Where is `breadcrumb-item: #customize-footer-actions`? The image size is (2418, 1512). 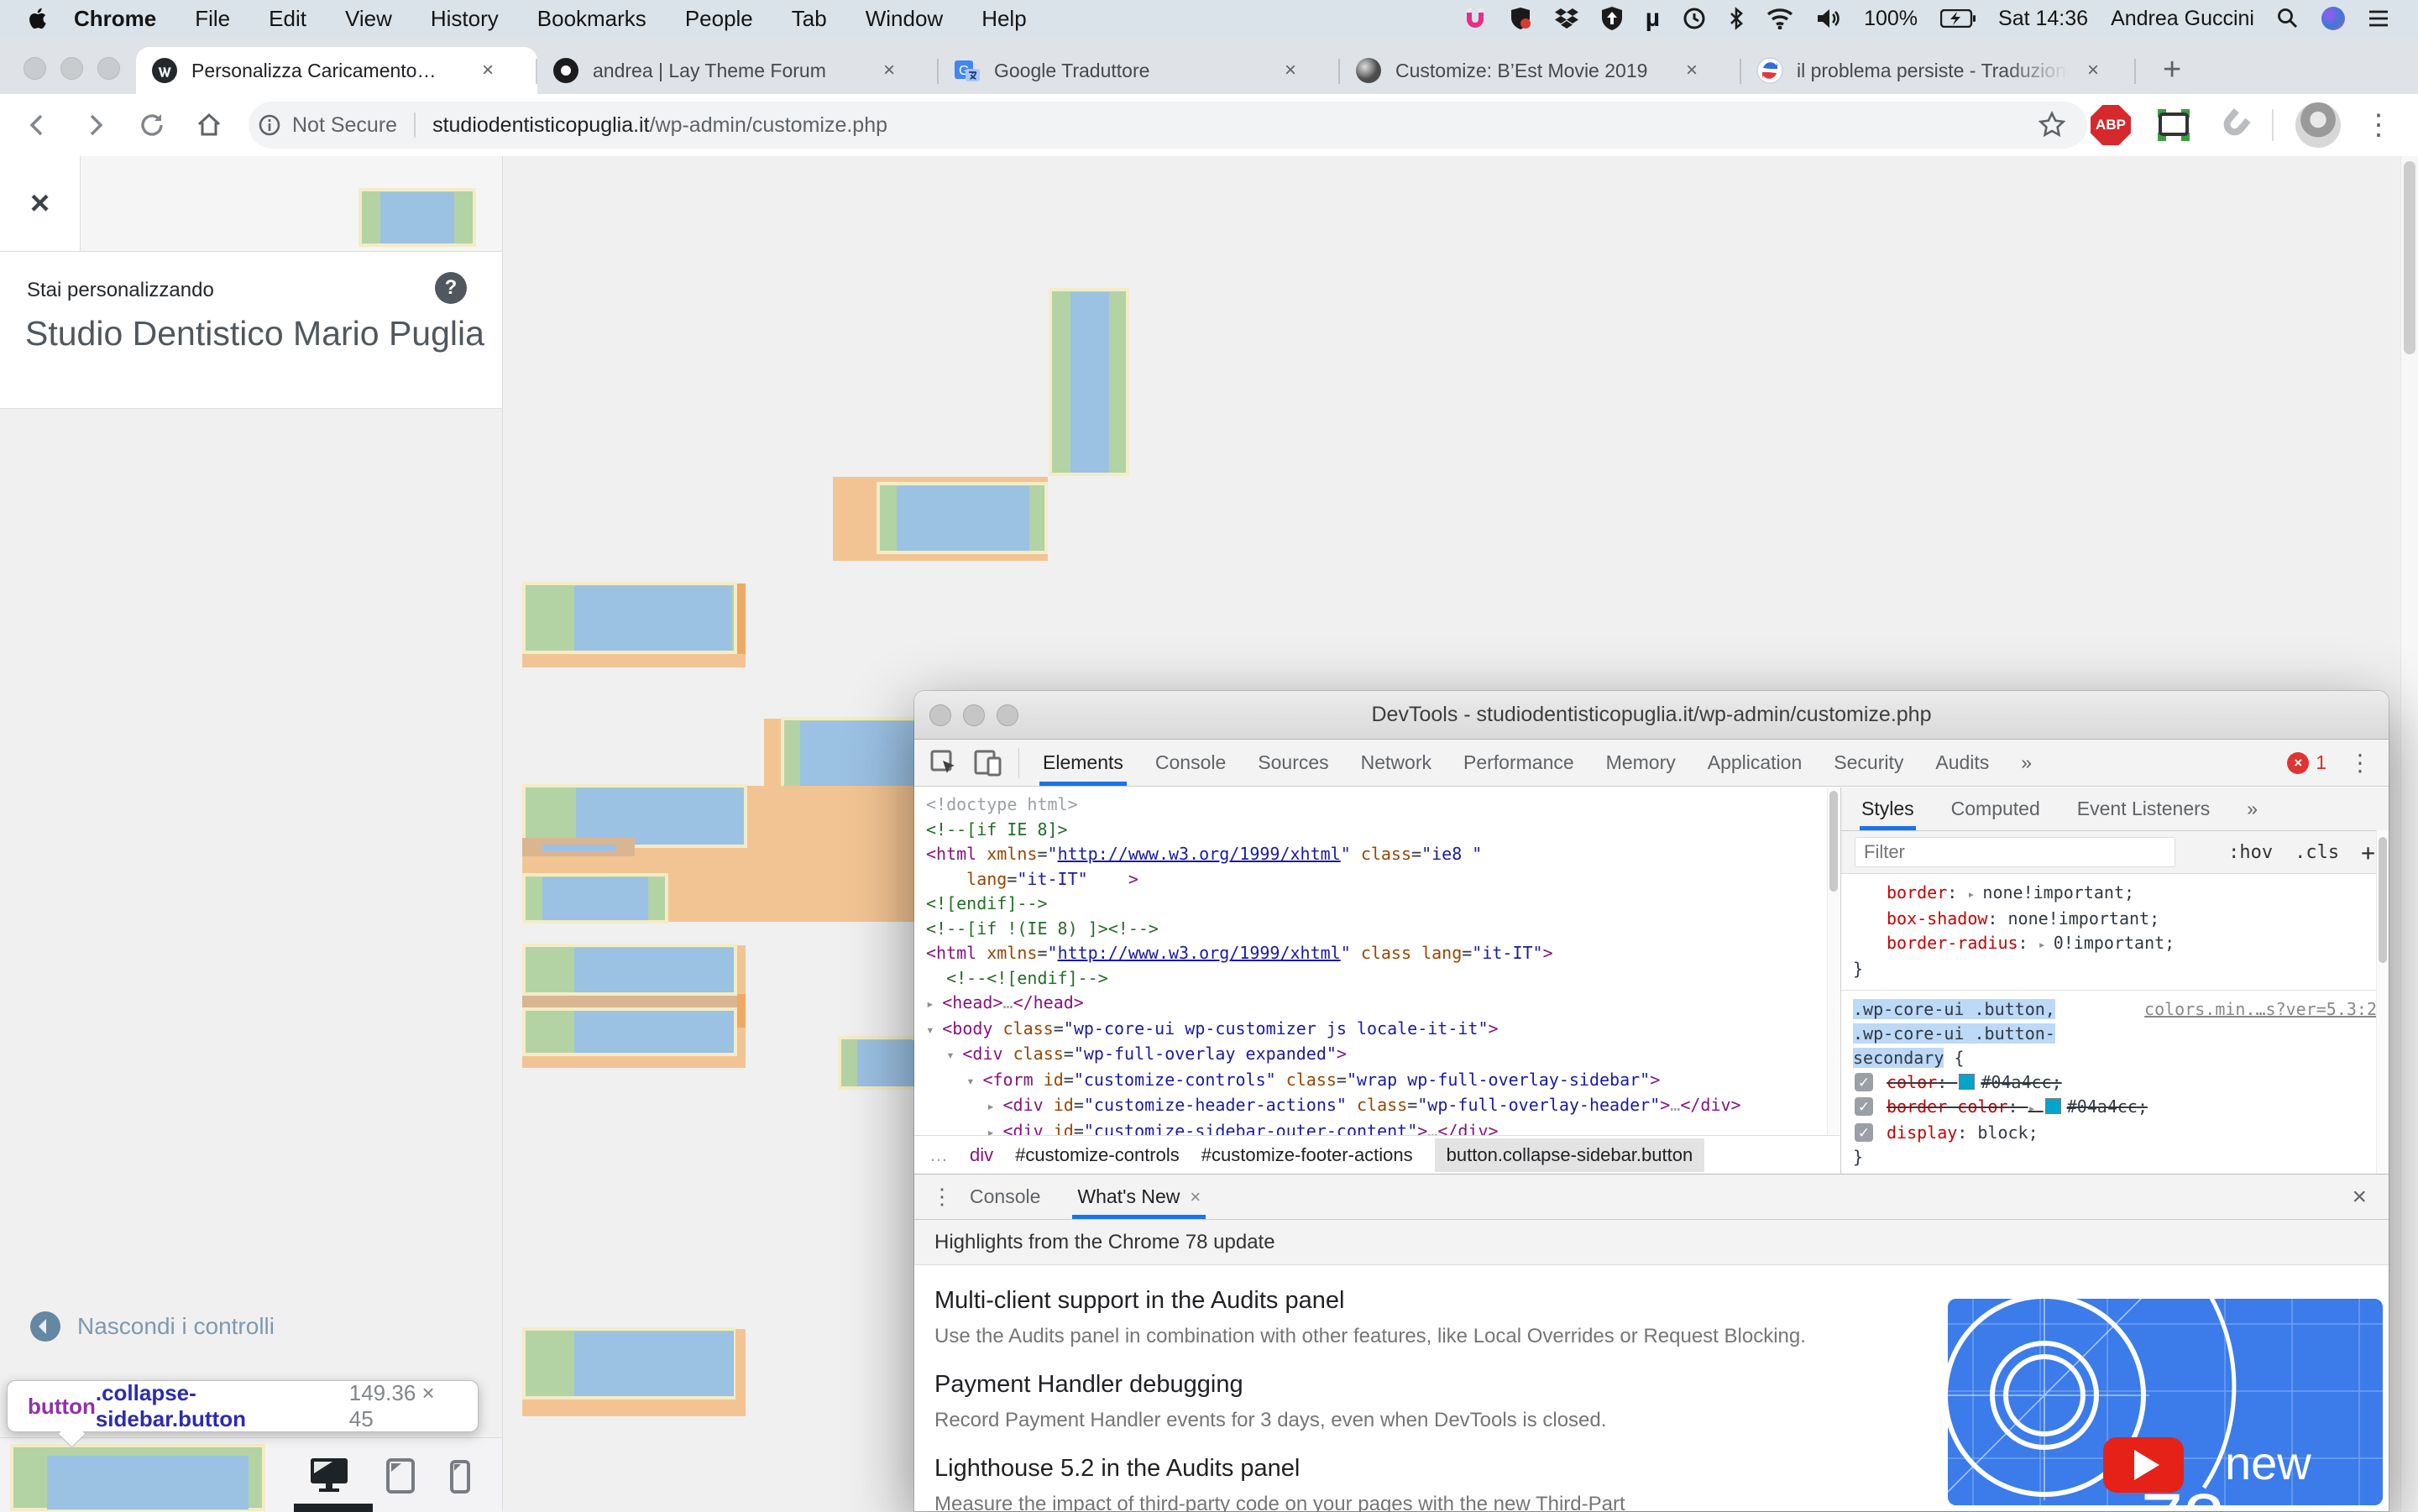 breadcrumb-item: #customize-footer-actions is located at coordinates (1307, 1155).